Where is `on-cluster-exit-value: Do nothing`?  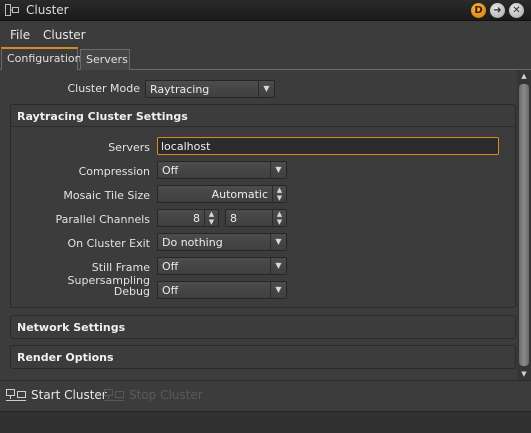 on-cluster-exit-value: Do nothing is located at coordinates (192, 242).